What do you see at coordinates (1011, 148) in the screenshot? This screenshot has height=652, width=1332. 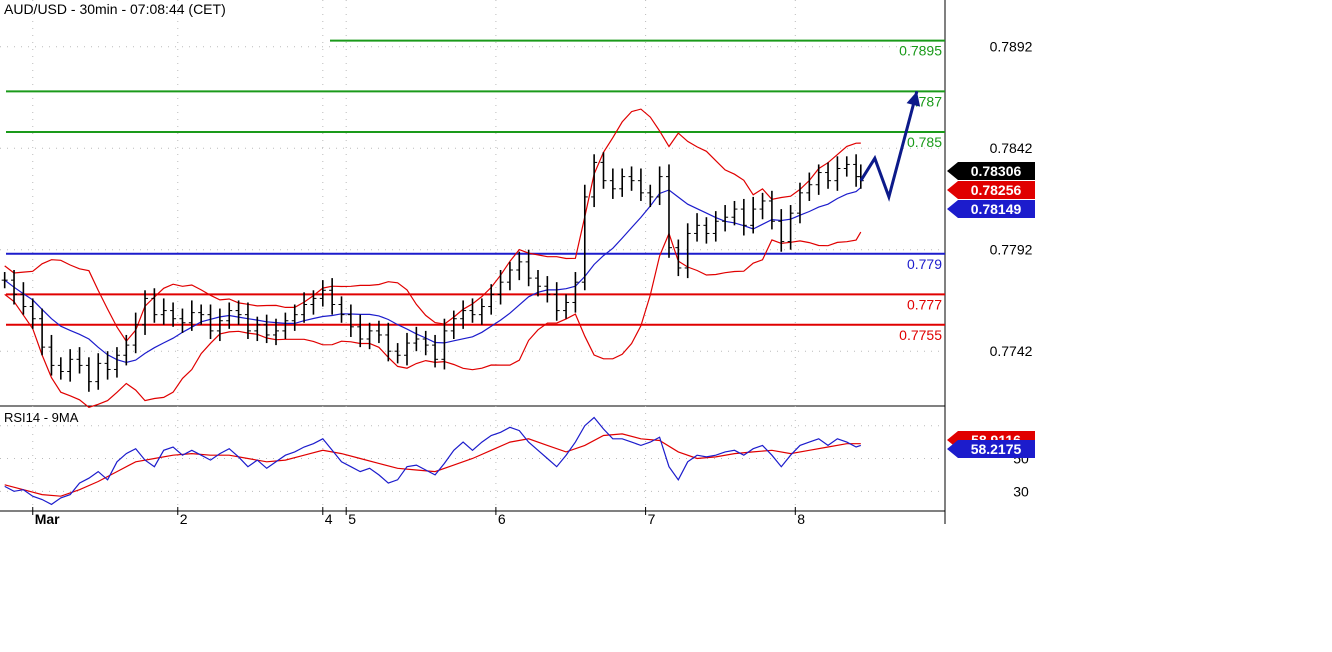 I see `price-y-tick-label: 0.7842` at bounding box center [1011, 148].